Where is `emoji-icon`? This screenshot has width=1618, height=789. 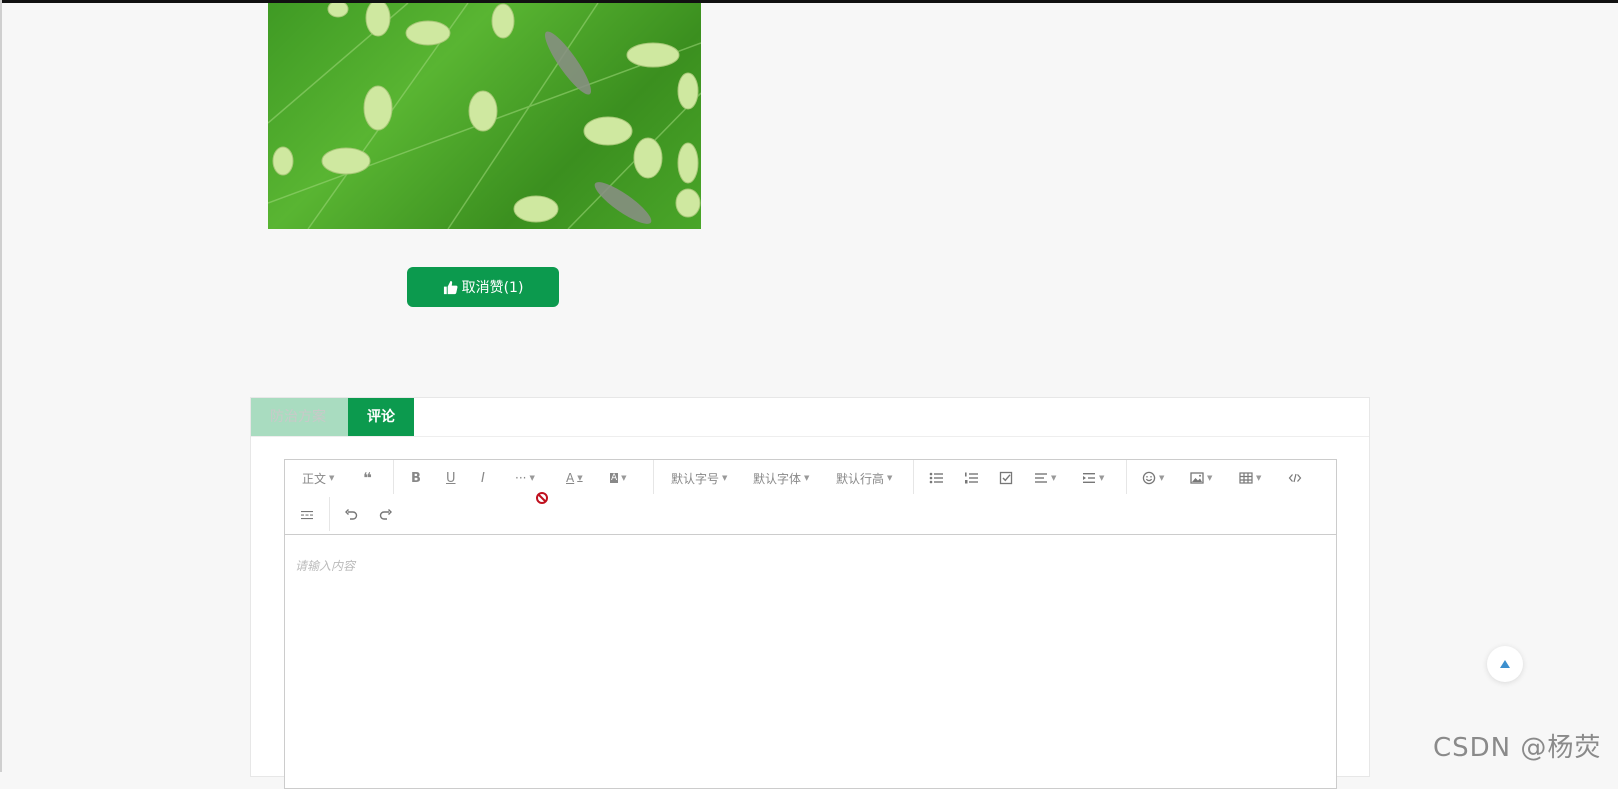
emoji-icon is located at coordinates (1149, 478).